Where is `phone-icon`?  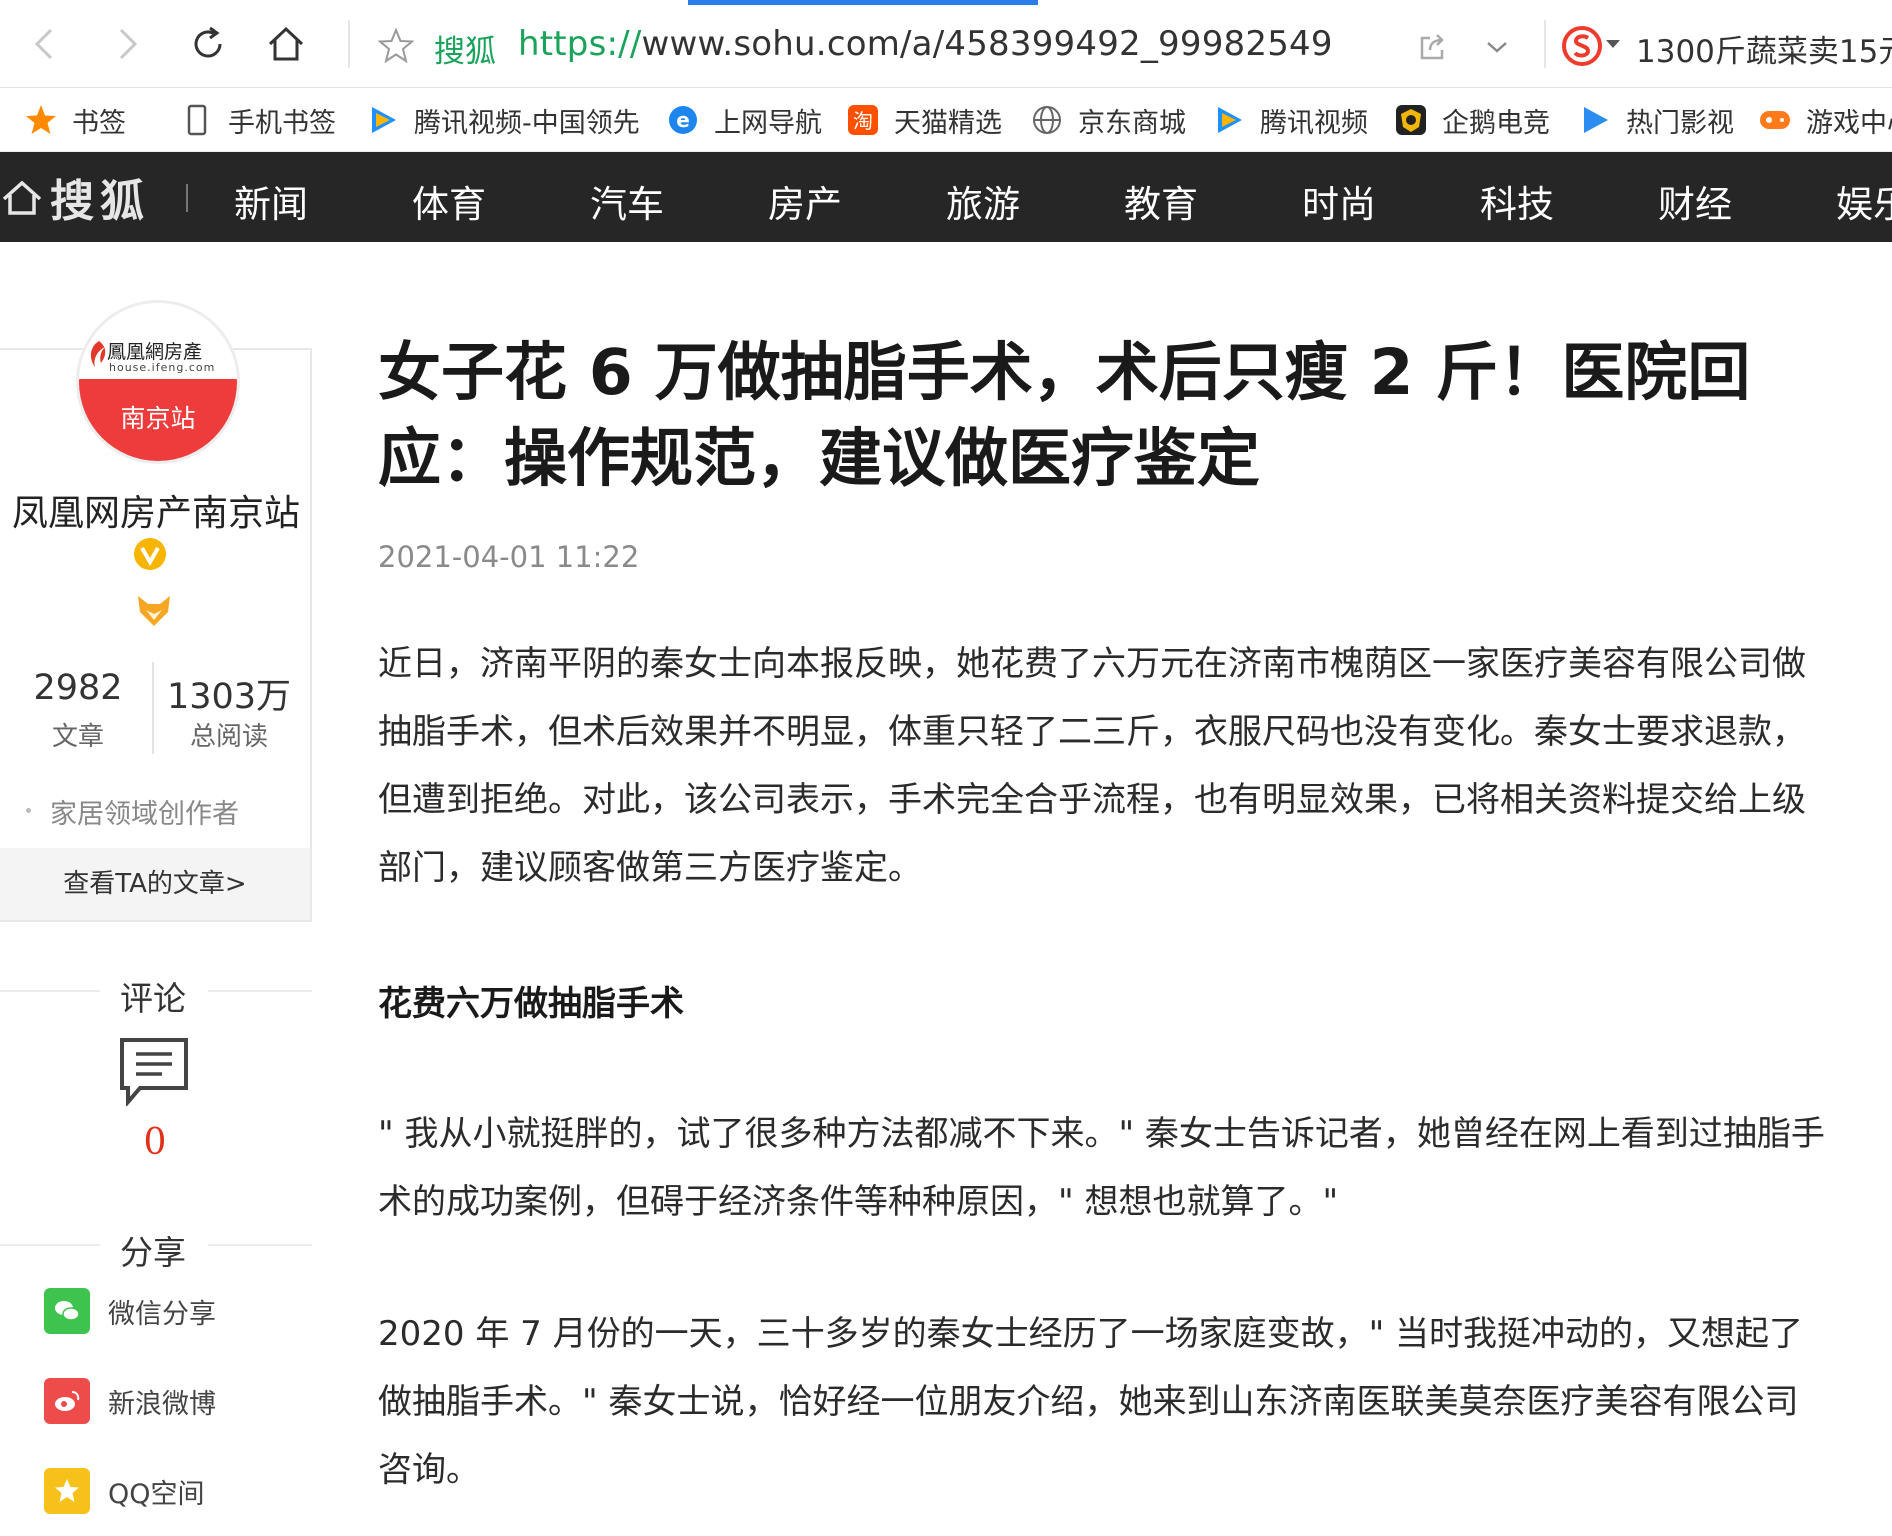 phone-icon is located at coordinates (197, 120).